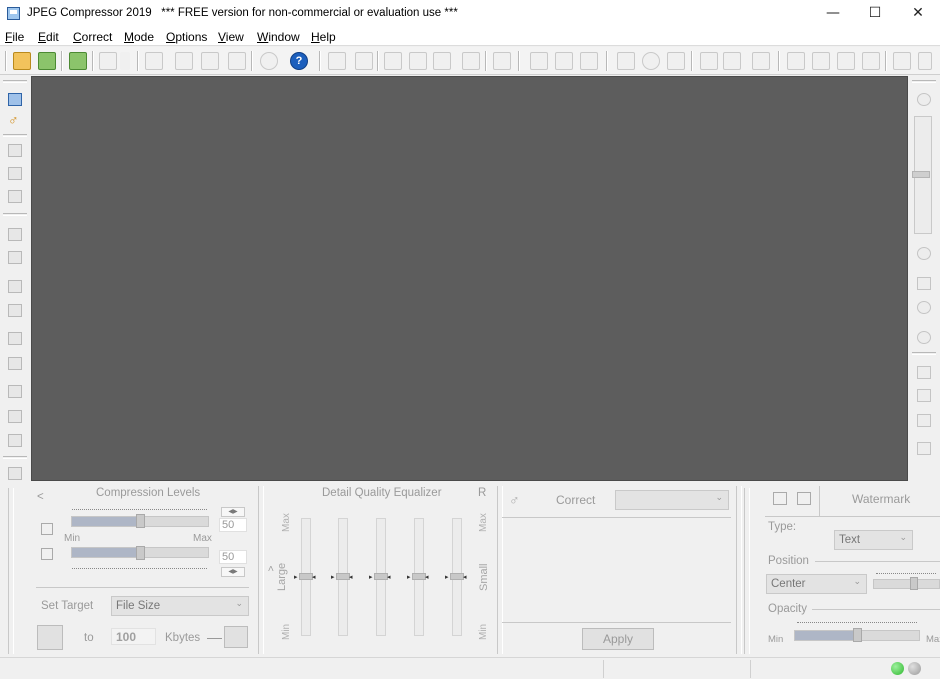 The width and height of the screenshot is (940, 679). Describe the element at coordinates (15, 363) in the screenshot. I see `luminance-icon` at that location.